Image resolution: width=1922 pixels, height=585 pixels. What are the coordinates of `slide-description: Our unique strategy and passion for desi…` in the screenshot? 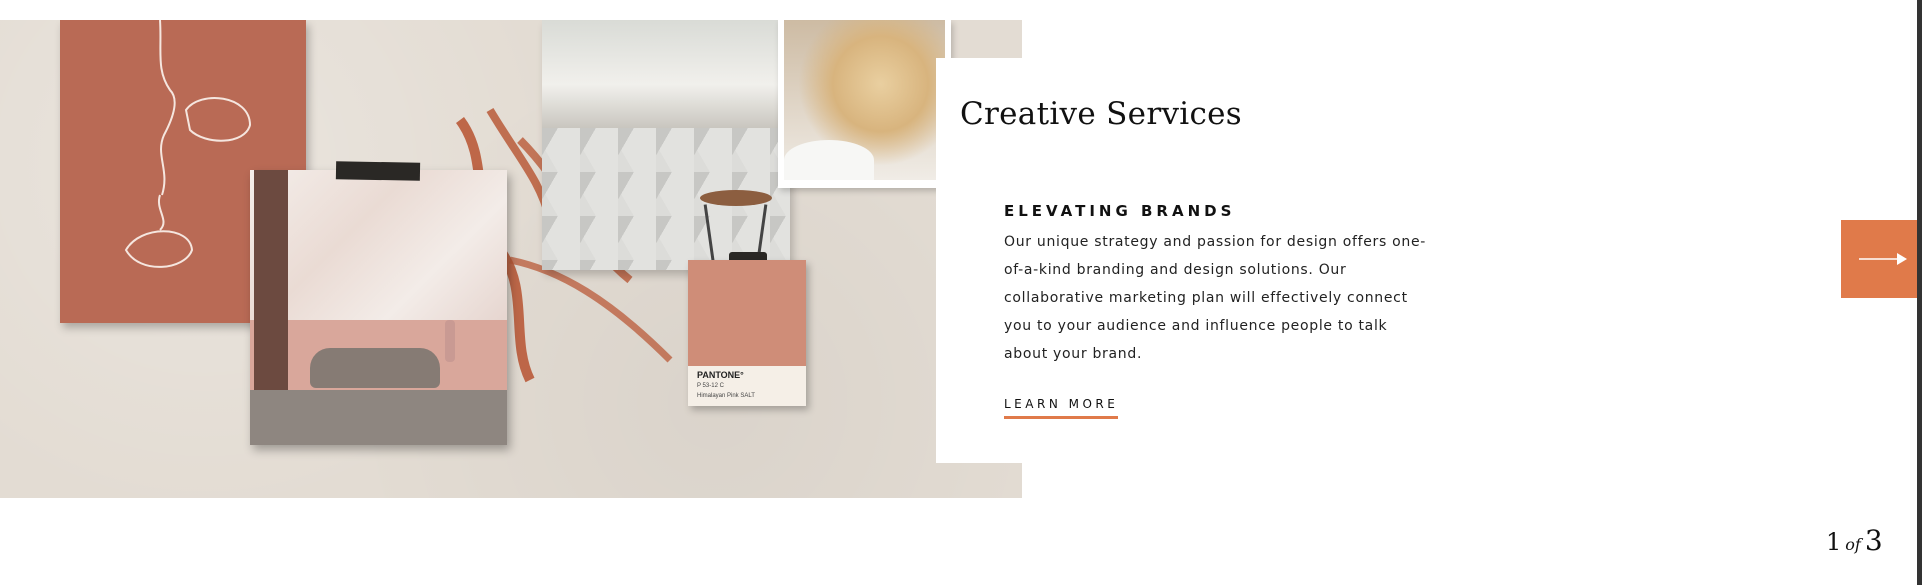 It's located at (1215, 298).